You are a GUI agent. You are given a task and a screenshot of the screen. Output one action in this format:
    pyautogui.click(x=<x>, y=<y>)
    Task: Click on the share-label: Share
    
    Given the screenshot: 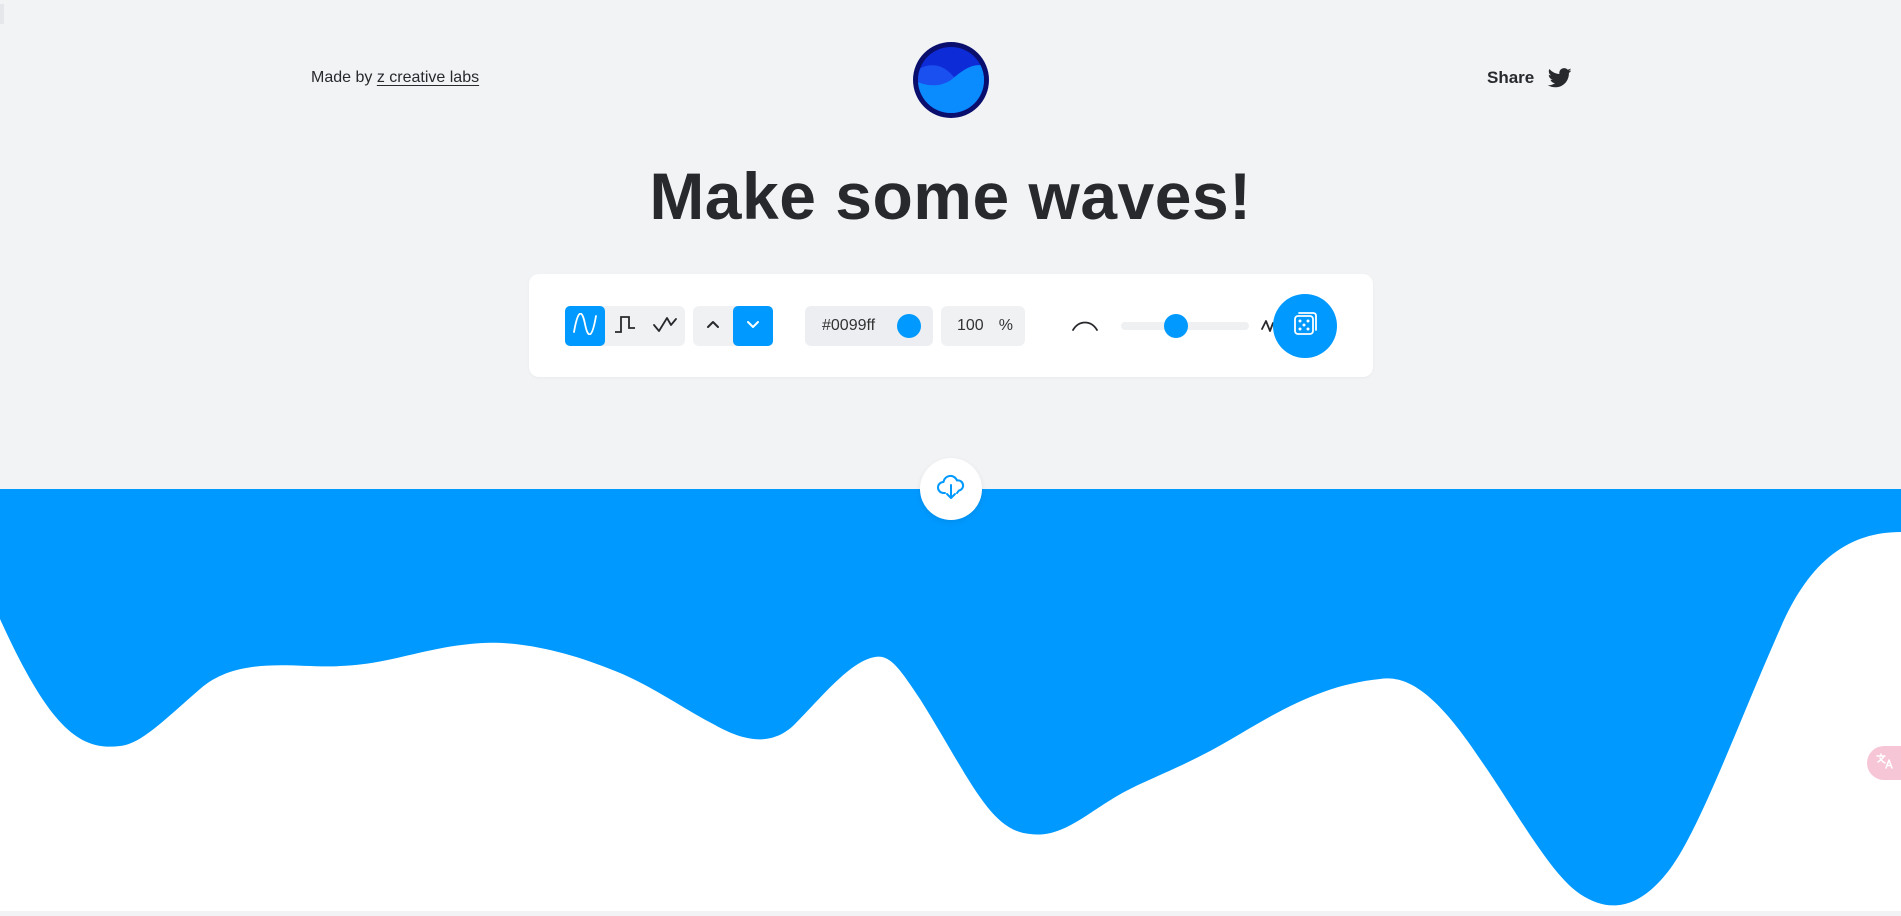 What is the action you would take?
    pyautogui.click(x=1511, y=77)
    